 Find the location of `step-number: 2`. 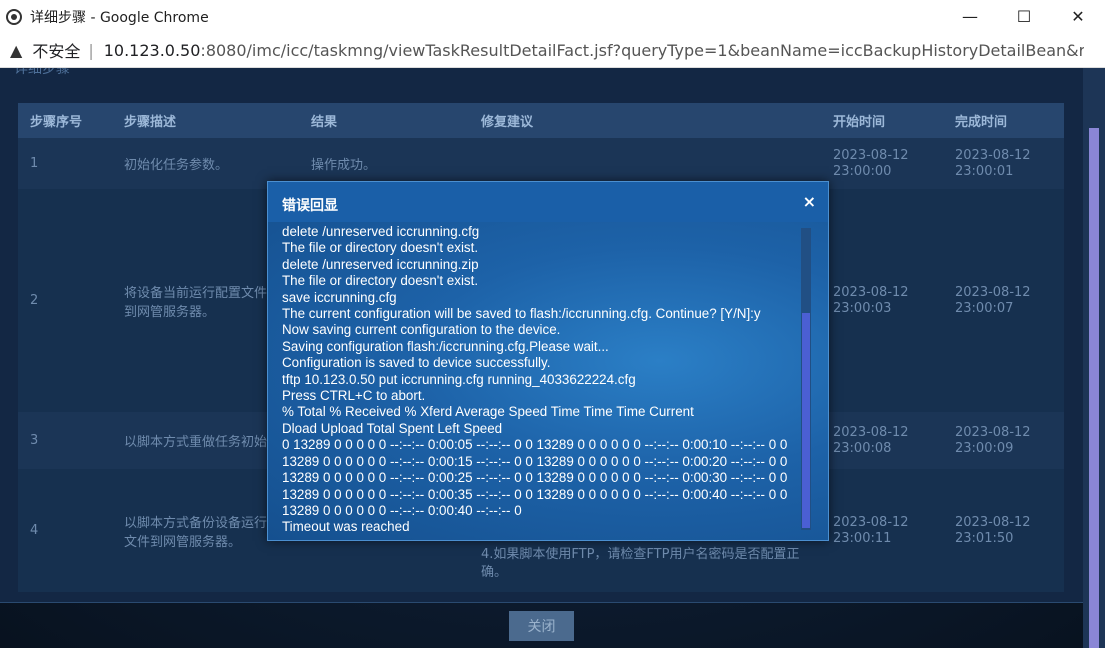

step-number: 2 is located at coordinates (65, 300).